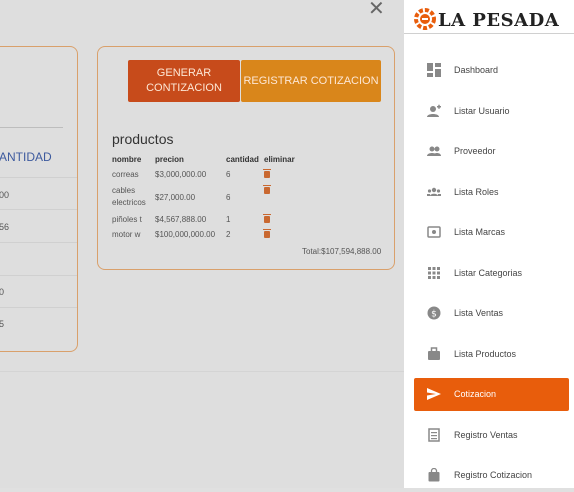 The width and height of the screenshot is (574, 492). Describe the element at coordinates (475, 151) in the screenshot. I see `sidebar-item-label: Proveedor` at that location.